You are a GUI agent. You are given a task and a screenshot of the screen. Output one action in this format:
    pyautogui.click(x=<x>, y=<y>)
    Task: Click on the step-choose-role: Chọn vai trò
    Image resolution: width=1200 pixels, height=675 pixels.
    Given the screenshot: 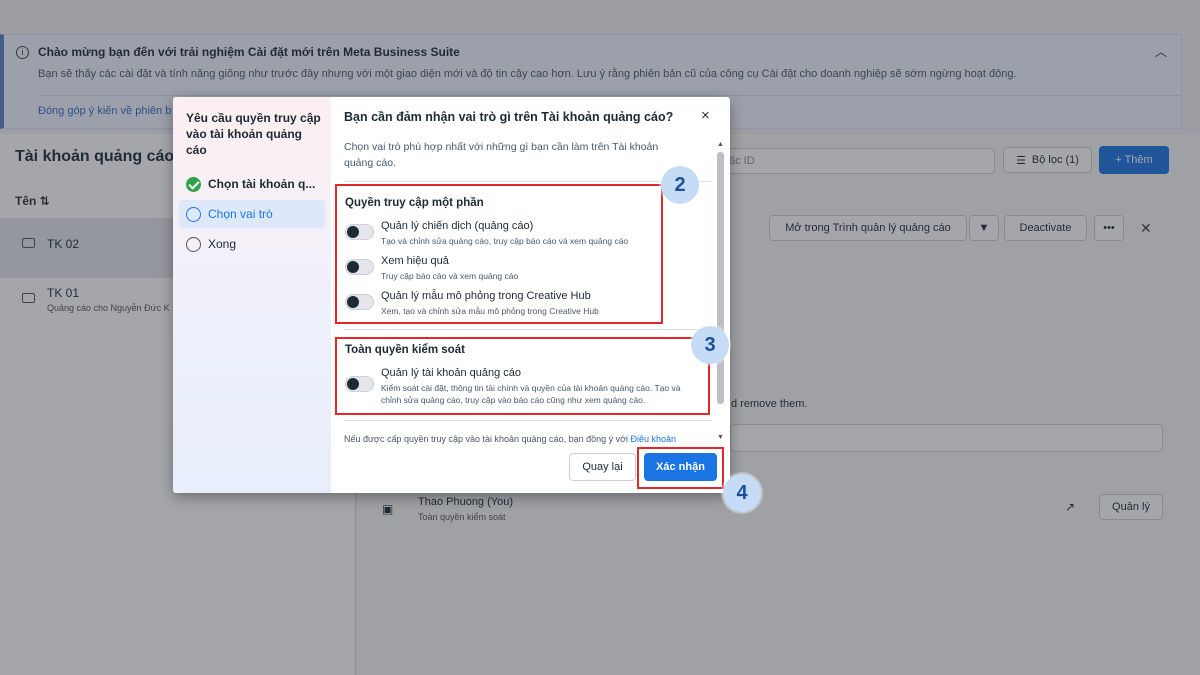 What is the action you would take?
    pyautogui.click(x=252, y=214)
    